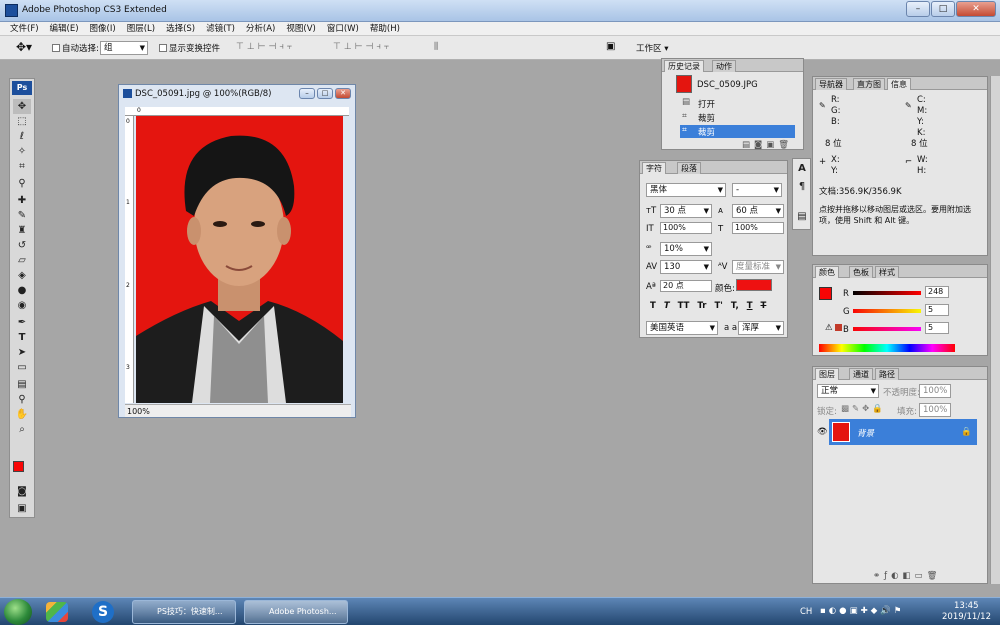  Describe the element at coordinates (937, 328) in the screenshot. I see `b-value-field: 5` at that location.